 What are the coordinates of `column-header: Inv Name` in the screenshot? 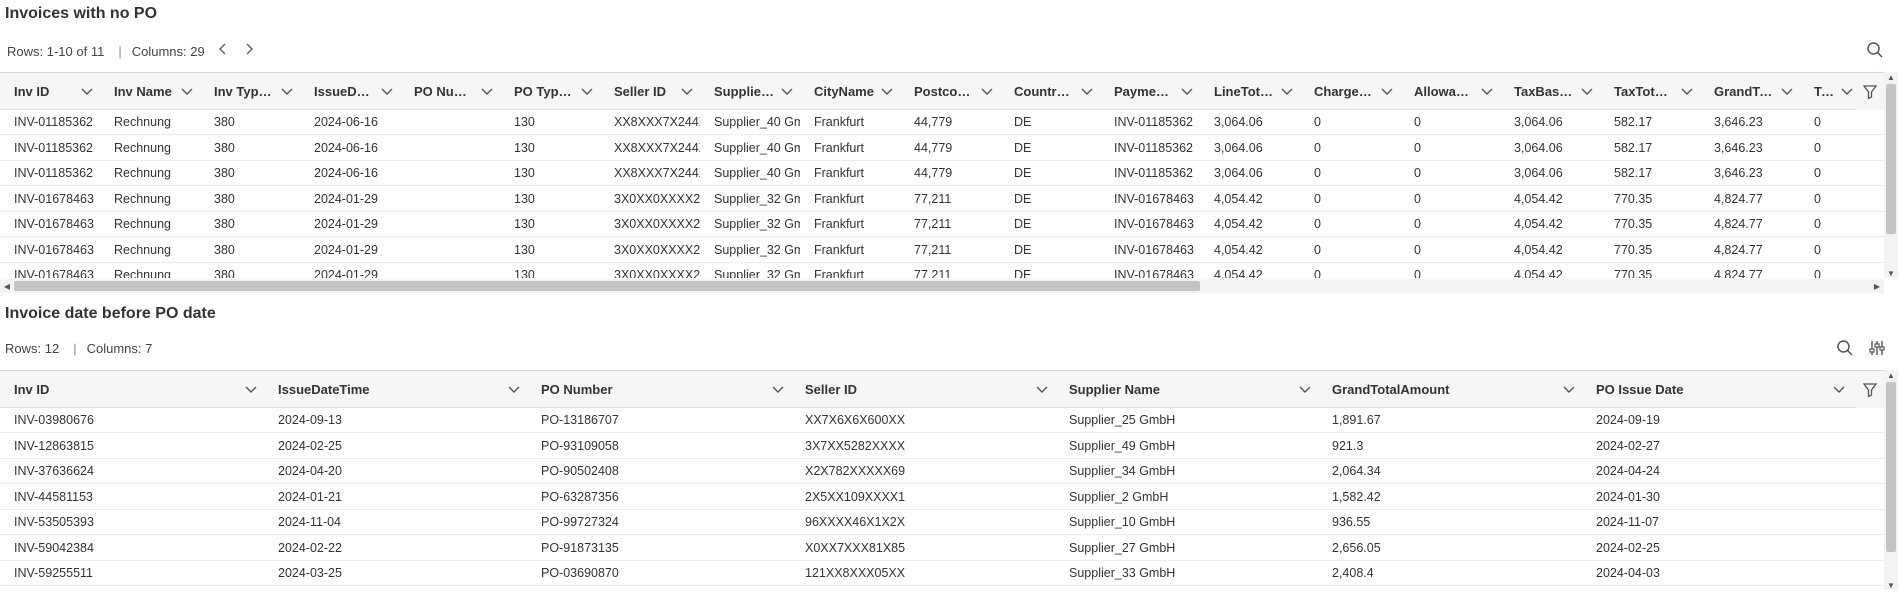 It's located at (150, 91).